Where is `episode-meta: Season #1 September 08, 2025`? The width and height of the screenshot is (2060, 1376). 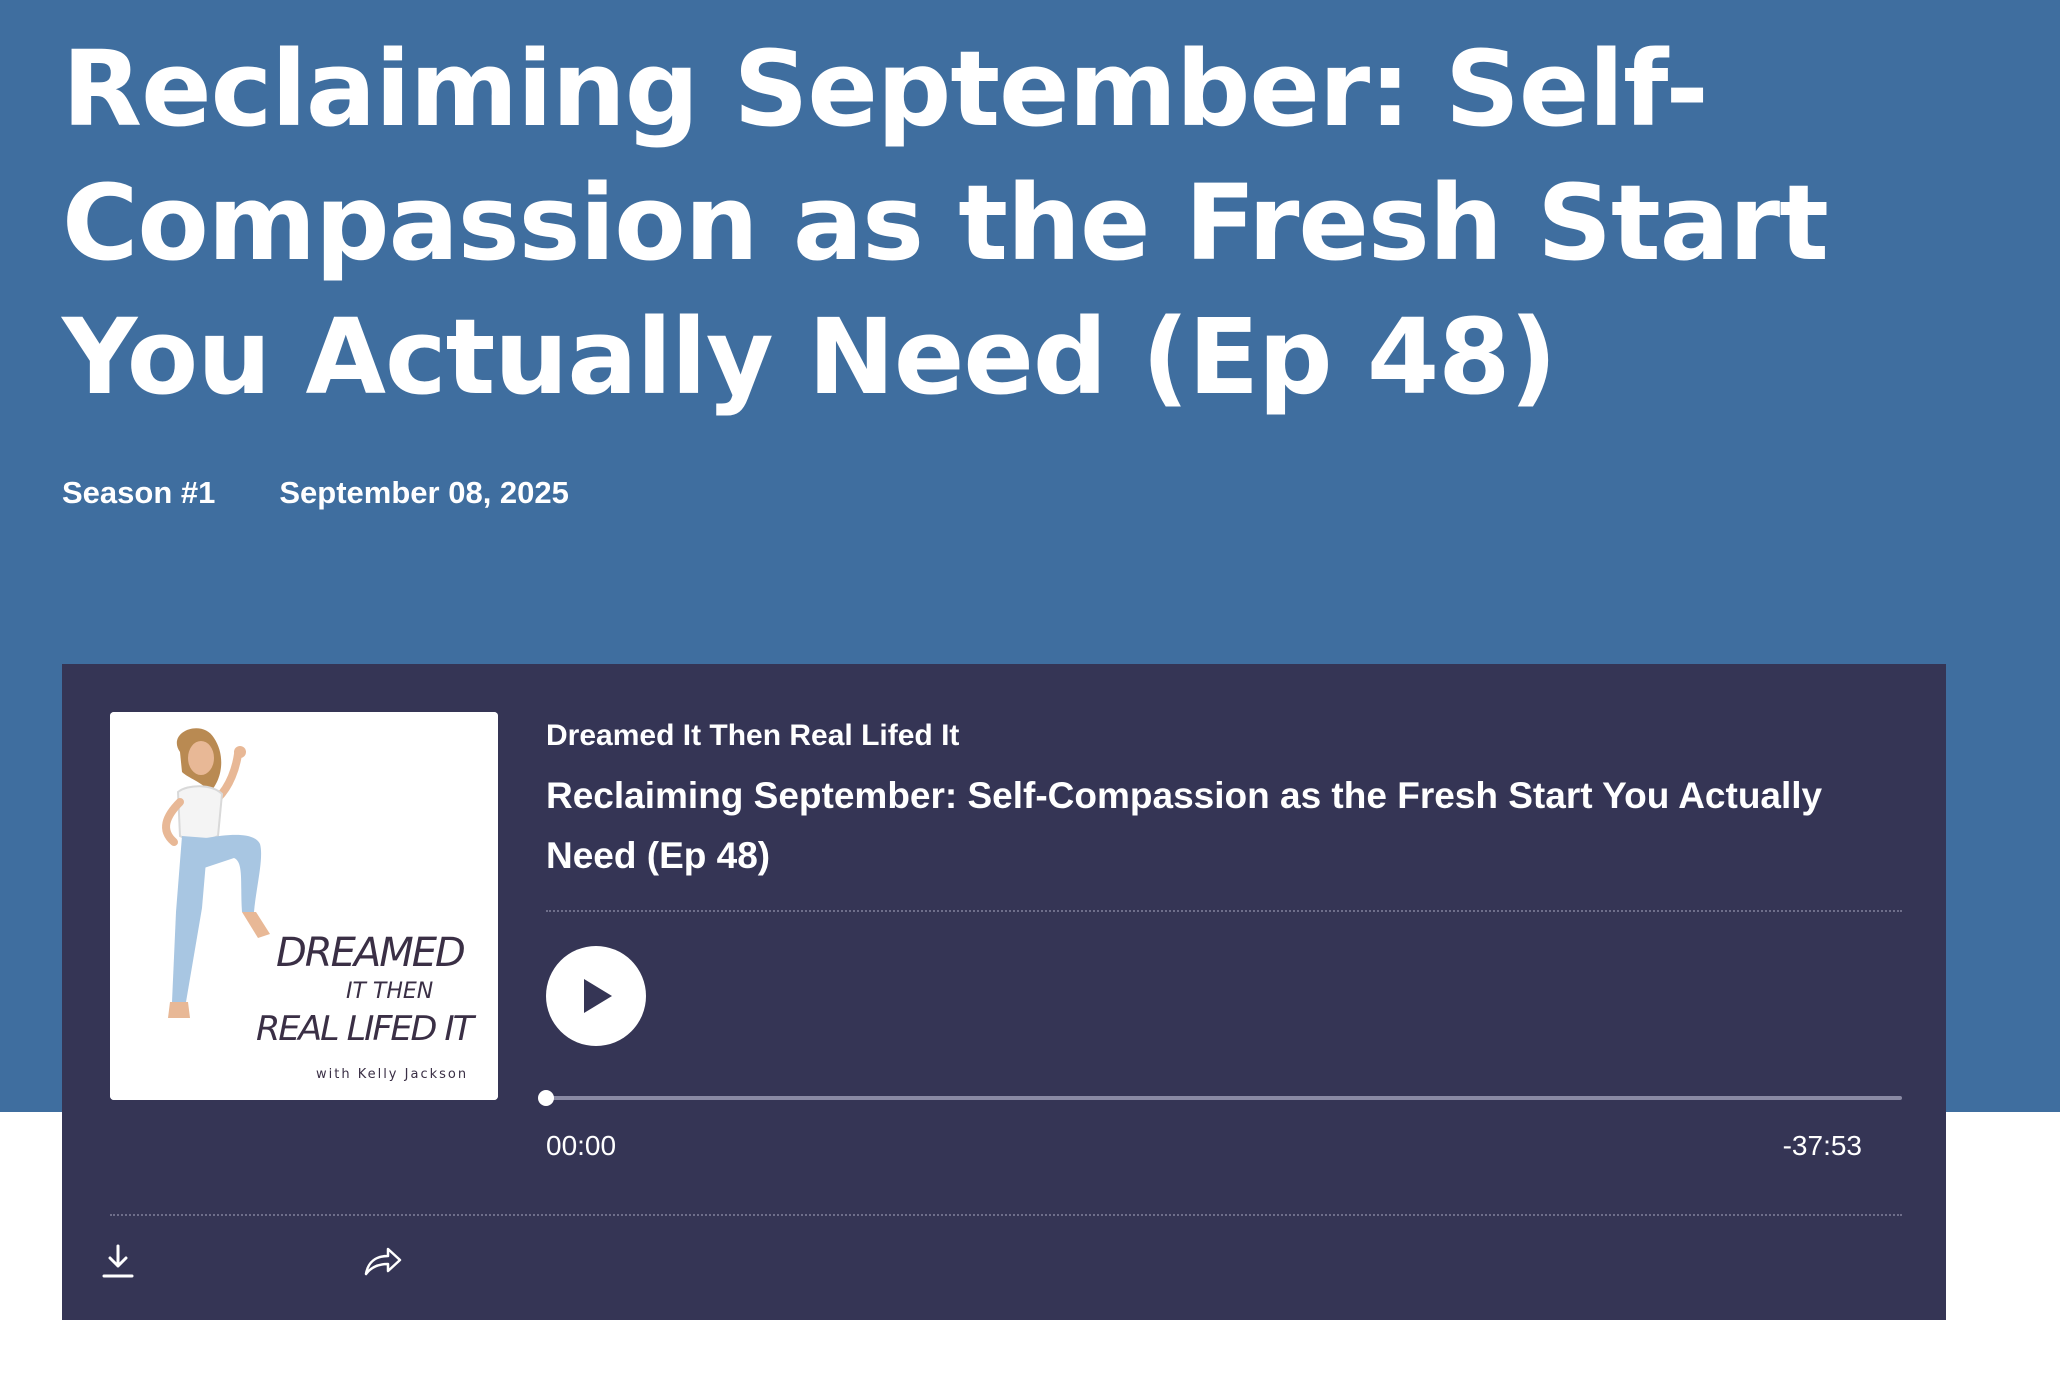 episode-meta: Season #1 September 08, 2025 is located at coordinates (315, 493).